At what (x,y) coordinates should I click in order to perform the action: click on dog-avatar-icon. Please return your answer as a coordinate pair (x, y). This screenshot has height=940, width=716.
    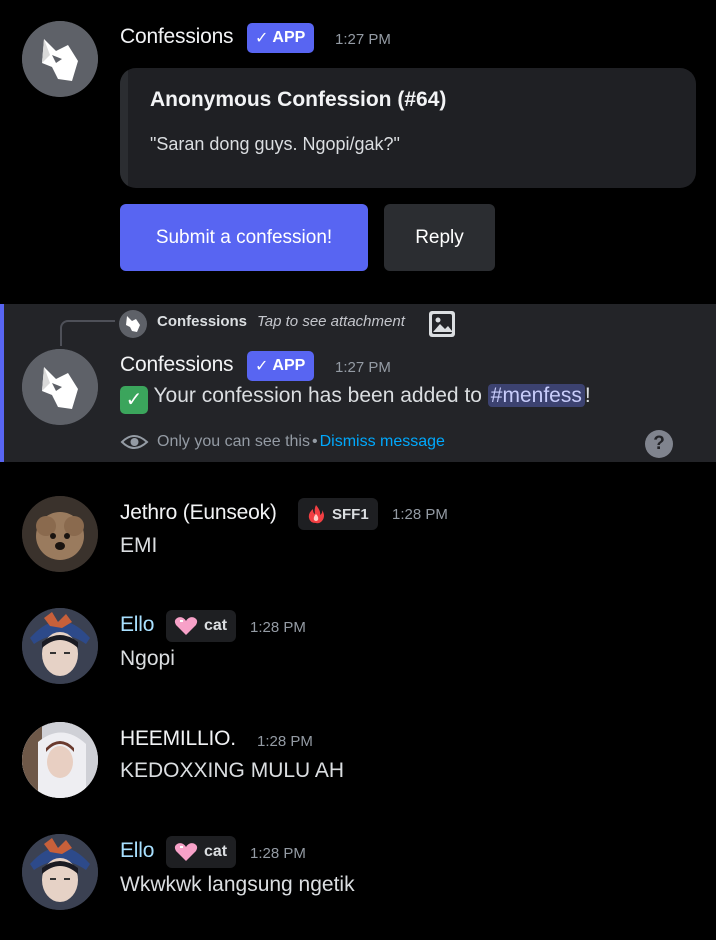
    Looking at the image, I should click on (60, 534).